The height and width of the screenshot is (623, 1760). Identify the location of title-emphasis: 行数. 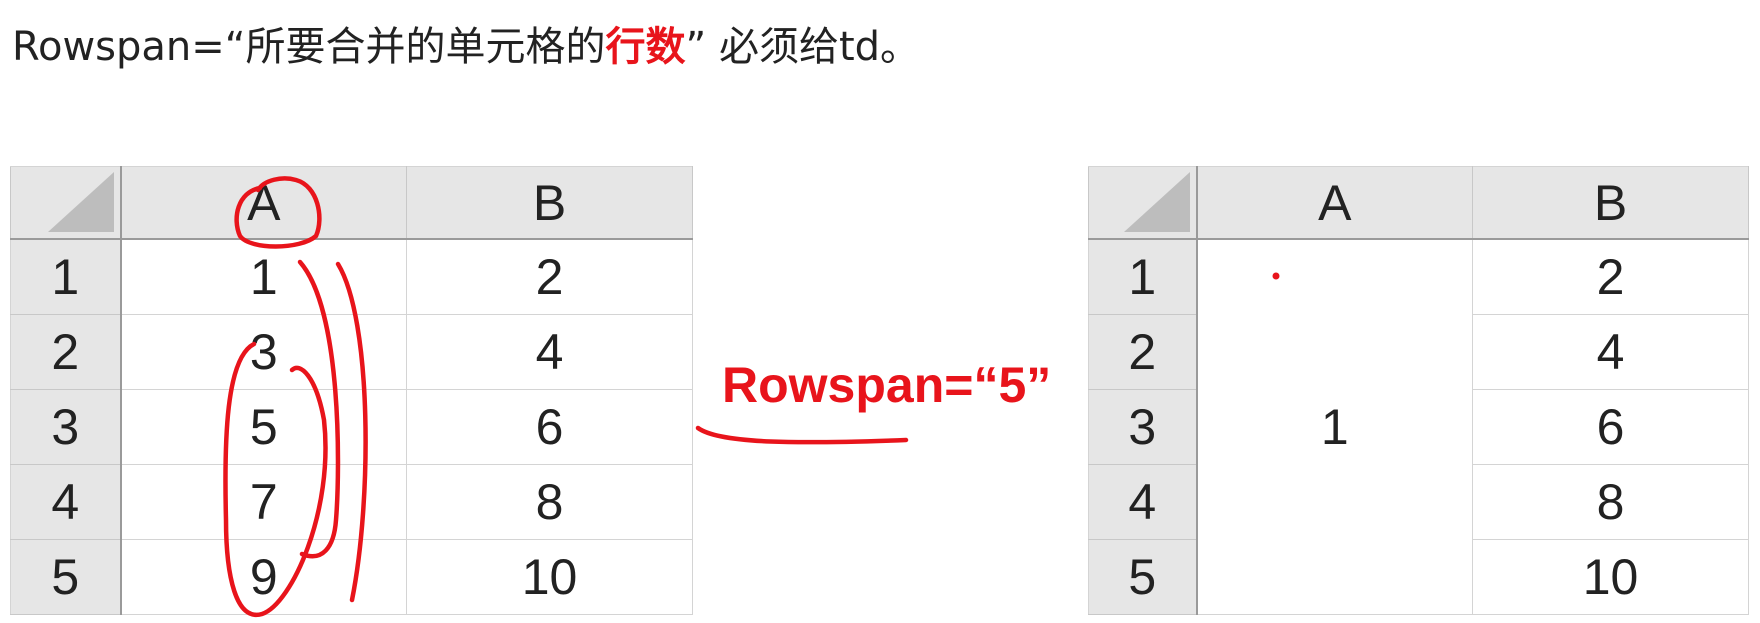
(645, 47).